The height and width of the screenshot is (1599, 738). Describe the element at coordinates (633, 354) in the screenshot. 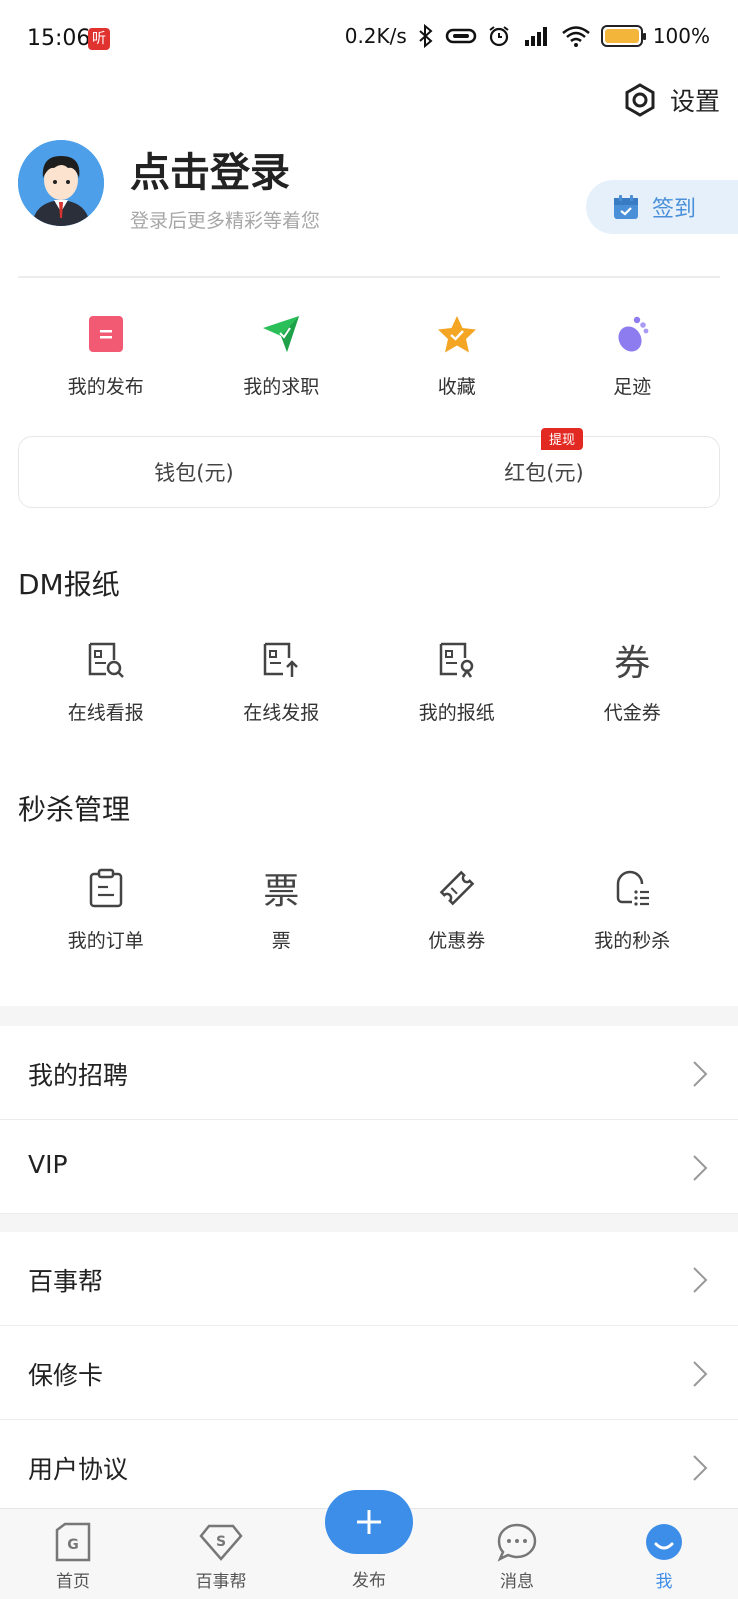

I see `quick-action-footprints: 足迹` at that location.